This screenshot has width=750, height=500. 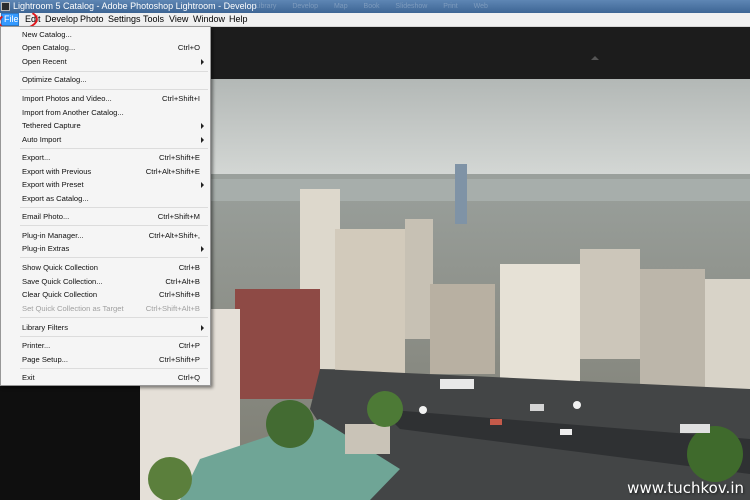 I want to click on menu-item-auto-import: Auto Import, so click(x=105, y=139).